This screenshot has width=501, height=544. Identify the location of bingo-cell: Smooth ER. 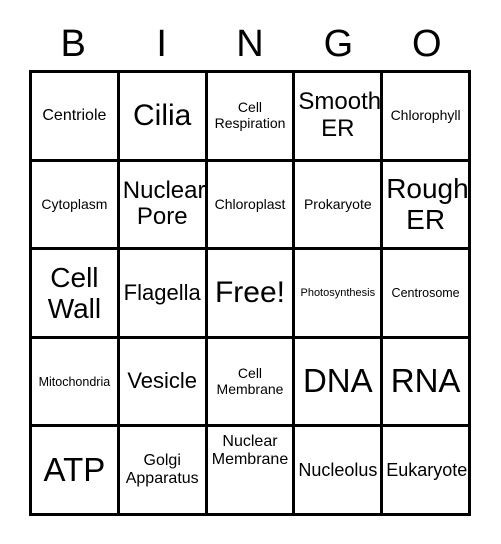
(339, 117).